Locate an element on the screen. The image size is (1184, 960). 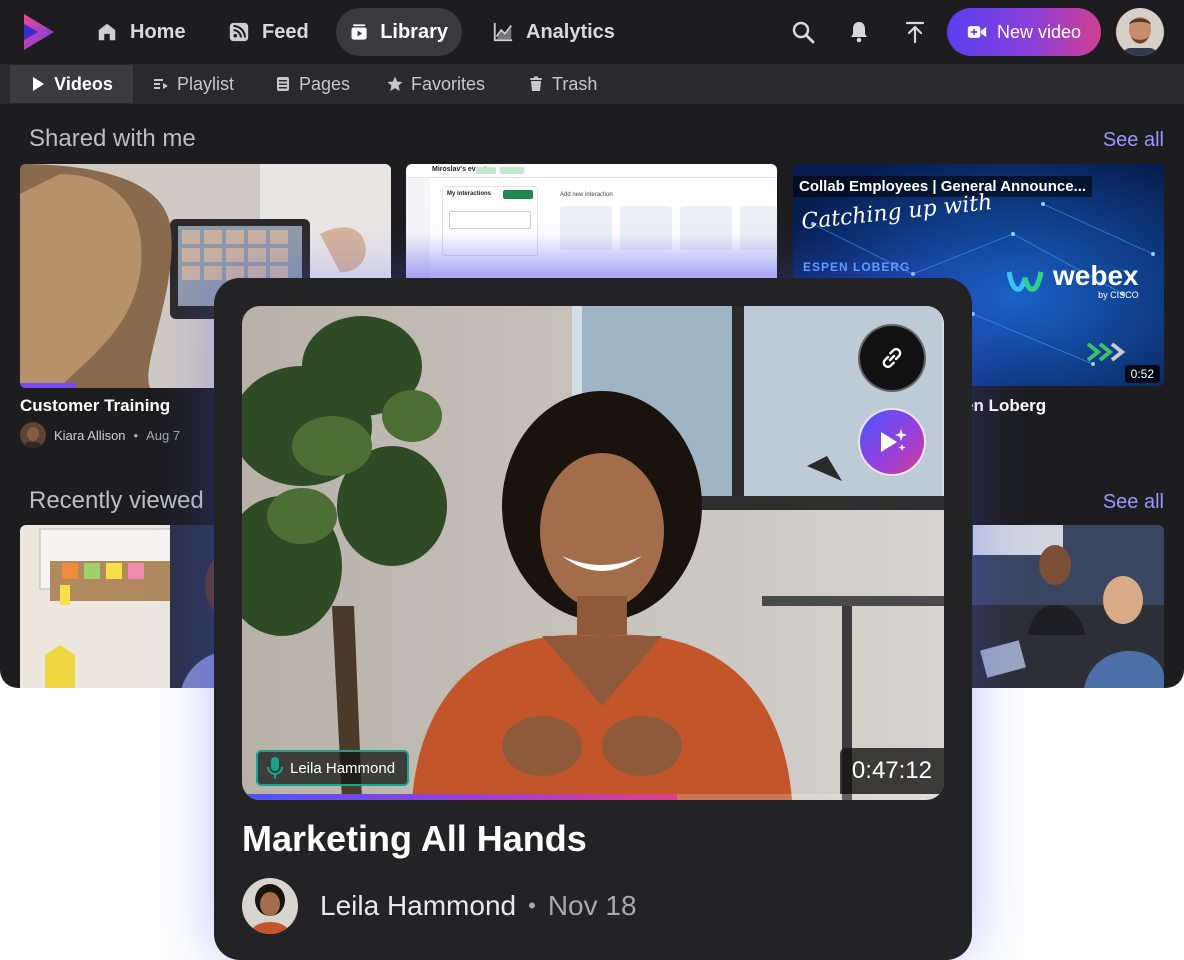
author-name: Kiara Allison is located at coordinates (90, 435).